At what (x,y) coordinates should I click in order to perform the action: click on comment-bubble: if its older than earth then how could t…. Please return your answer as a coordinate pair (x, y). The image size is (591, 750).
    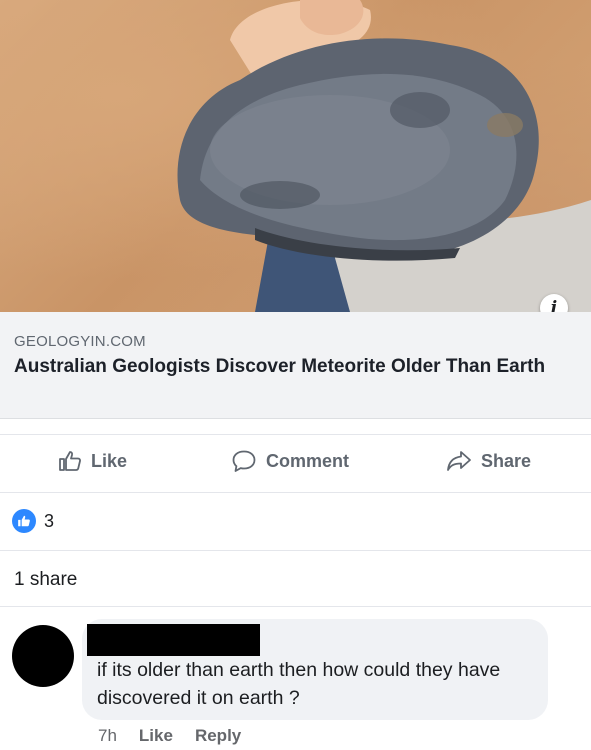
    Looking at the image, I should click on (315, 669).